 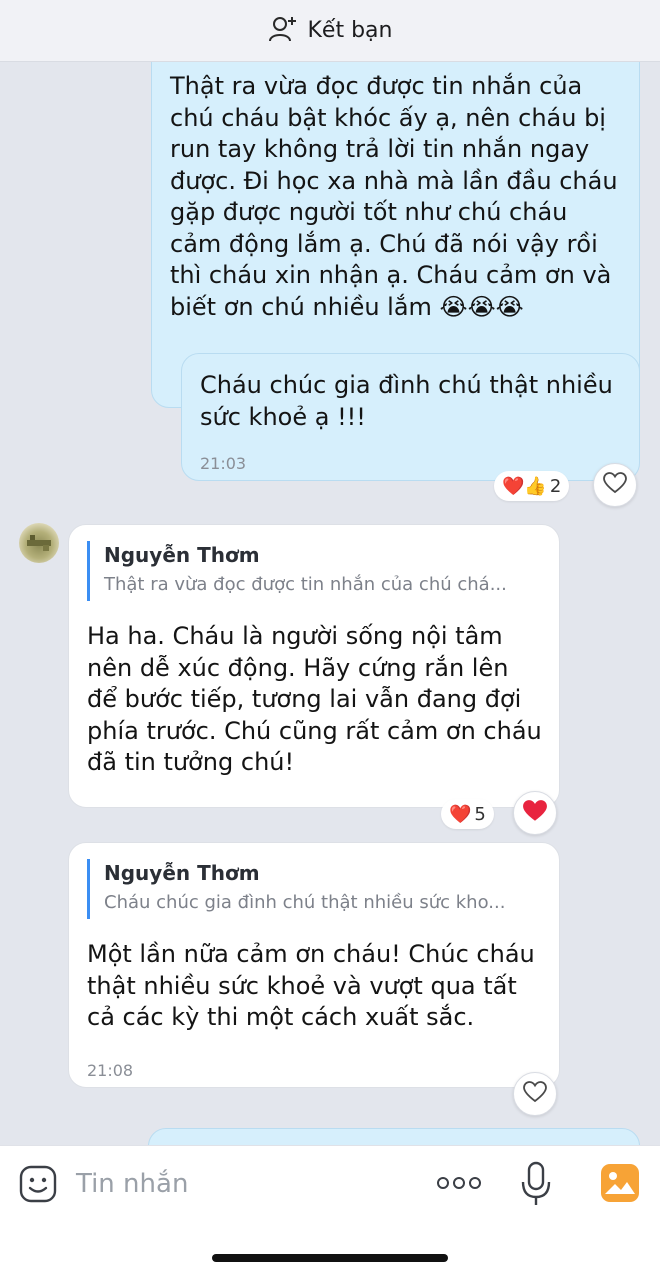 I want to click on reaction-emojis: ❤️, so click(x=460, y=814).